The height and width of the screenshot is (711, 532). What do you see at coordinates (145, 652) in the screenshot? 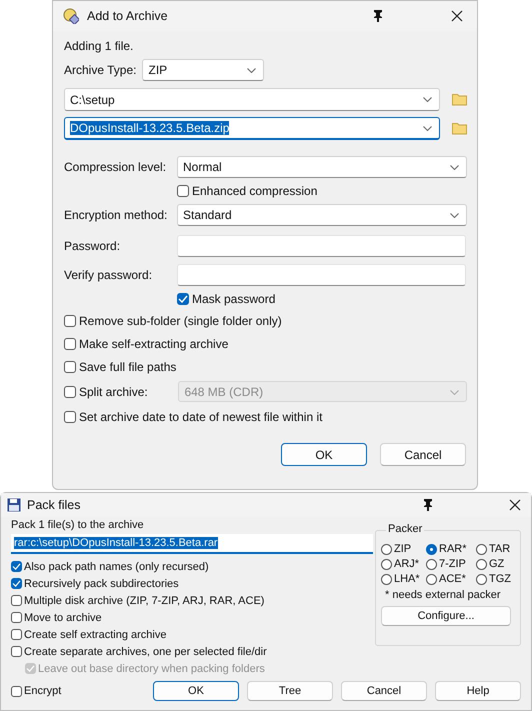
I see `checkbox-label: Create separate archives, one per selected file/dir` at bounding box center [145, 652].